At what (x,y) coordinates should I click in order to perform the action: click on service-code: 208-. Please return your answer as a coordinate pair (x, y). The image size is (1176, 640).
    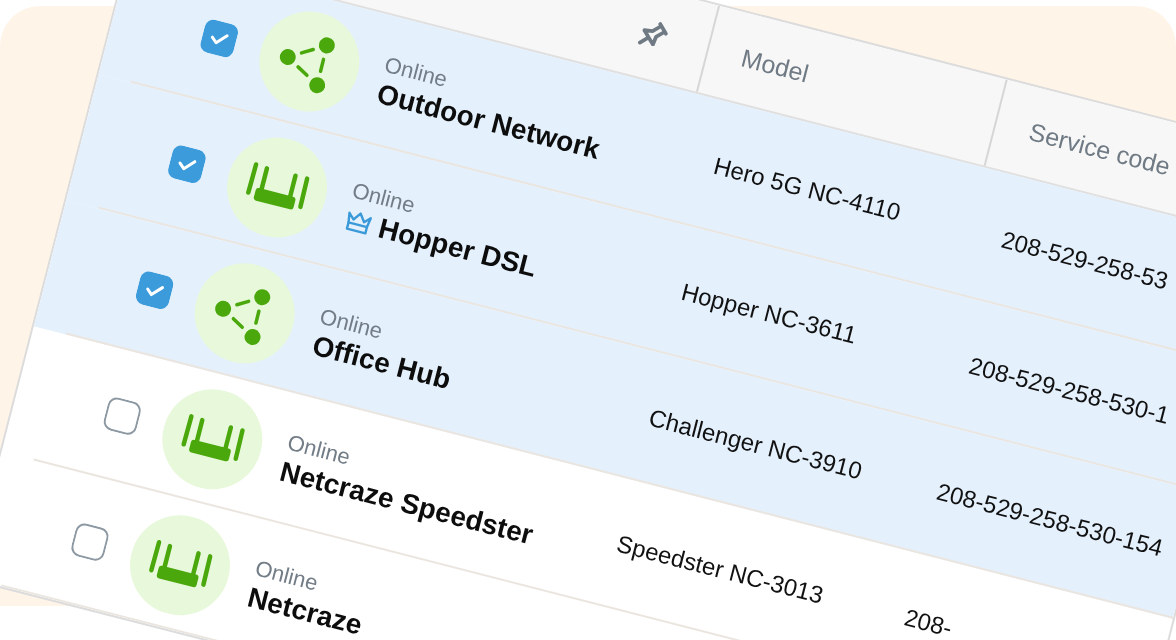
    Looking at the image, I should click on (928, 621).